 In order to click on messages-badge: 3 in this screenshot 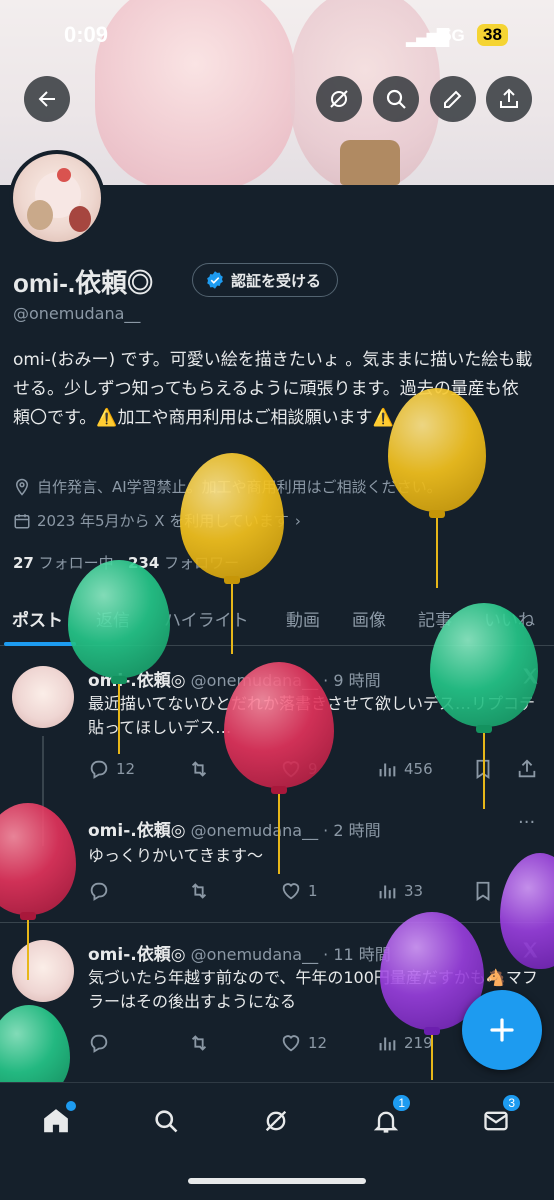, I will do `click(511, 1103)`.